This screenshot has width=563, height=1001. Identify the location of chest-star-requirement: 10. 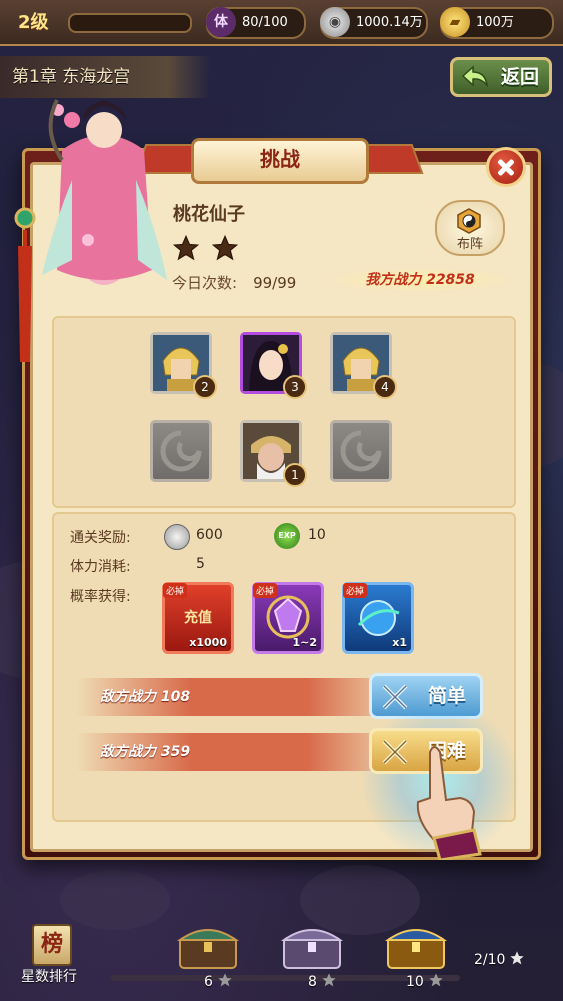
(425, 981).